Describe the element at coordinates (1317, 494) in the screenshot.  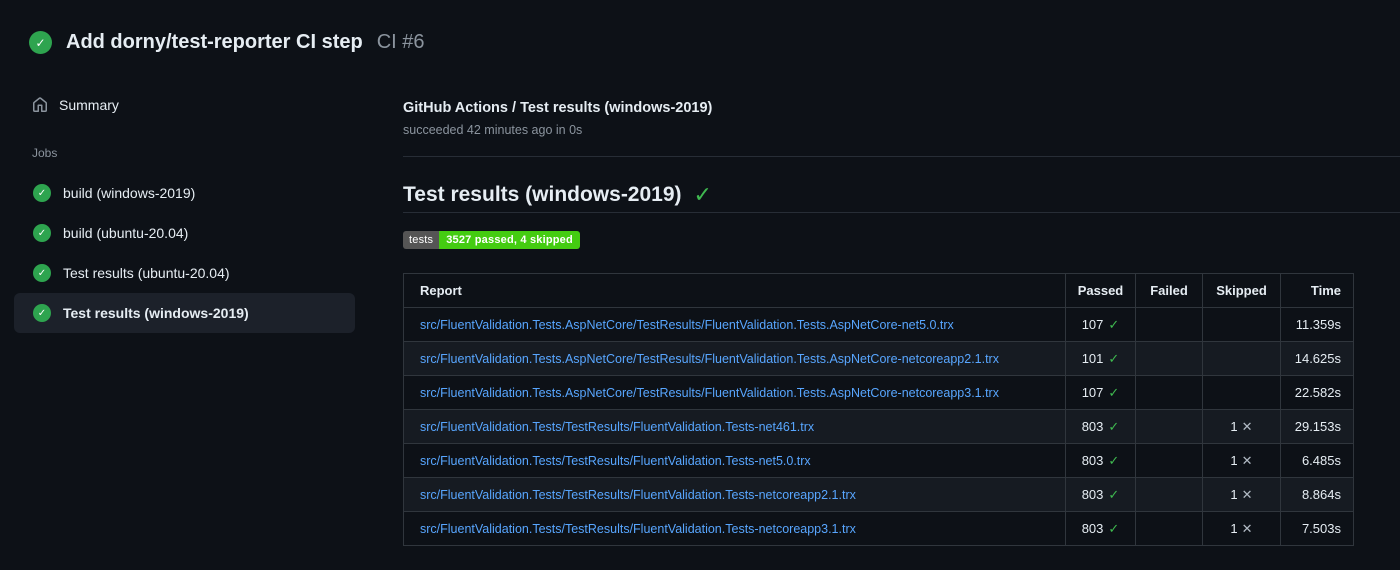
I see `time-cell: 8.864s` at that location.